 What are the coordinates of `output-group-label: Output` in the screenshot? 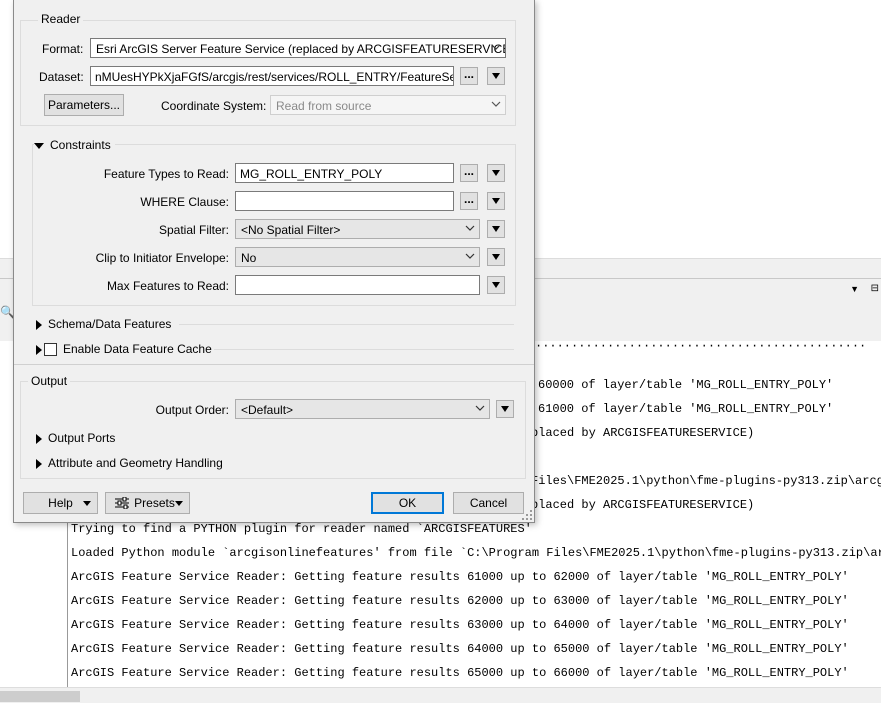 It's located at (49, 381).